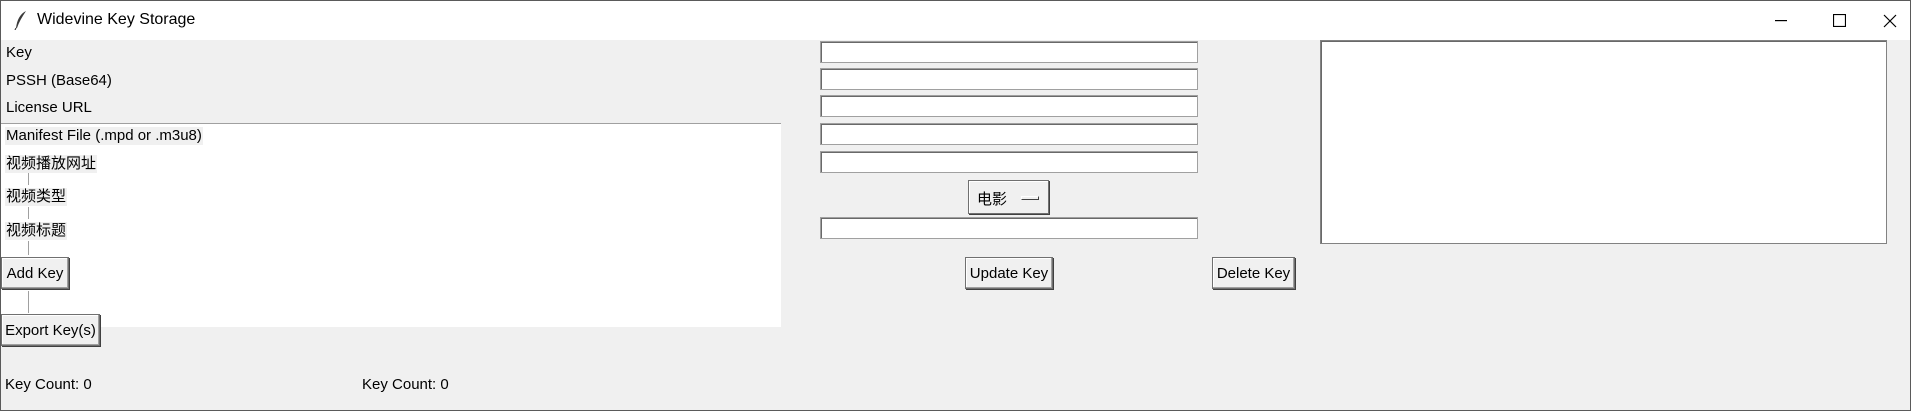 The image size is (1911, 411). I want to click on manifest-label: Manifest File (.mpd or .m3u8), so click(104, 136).